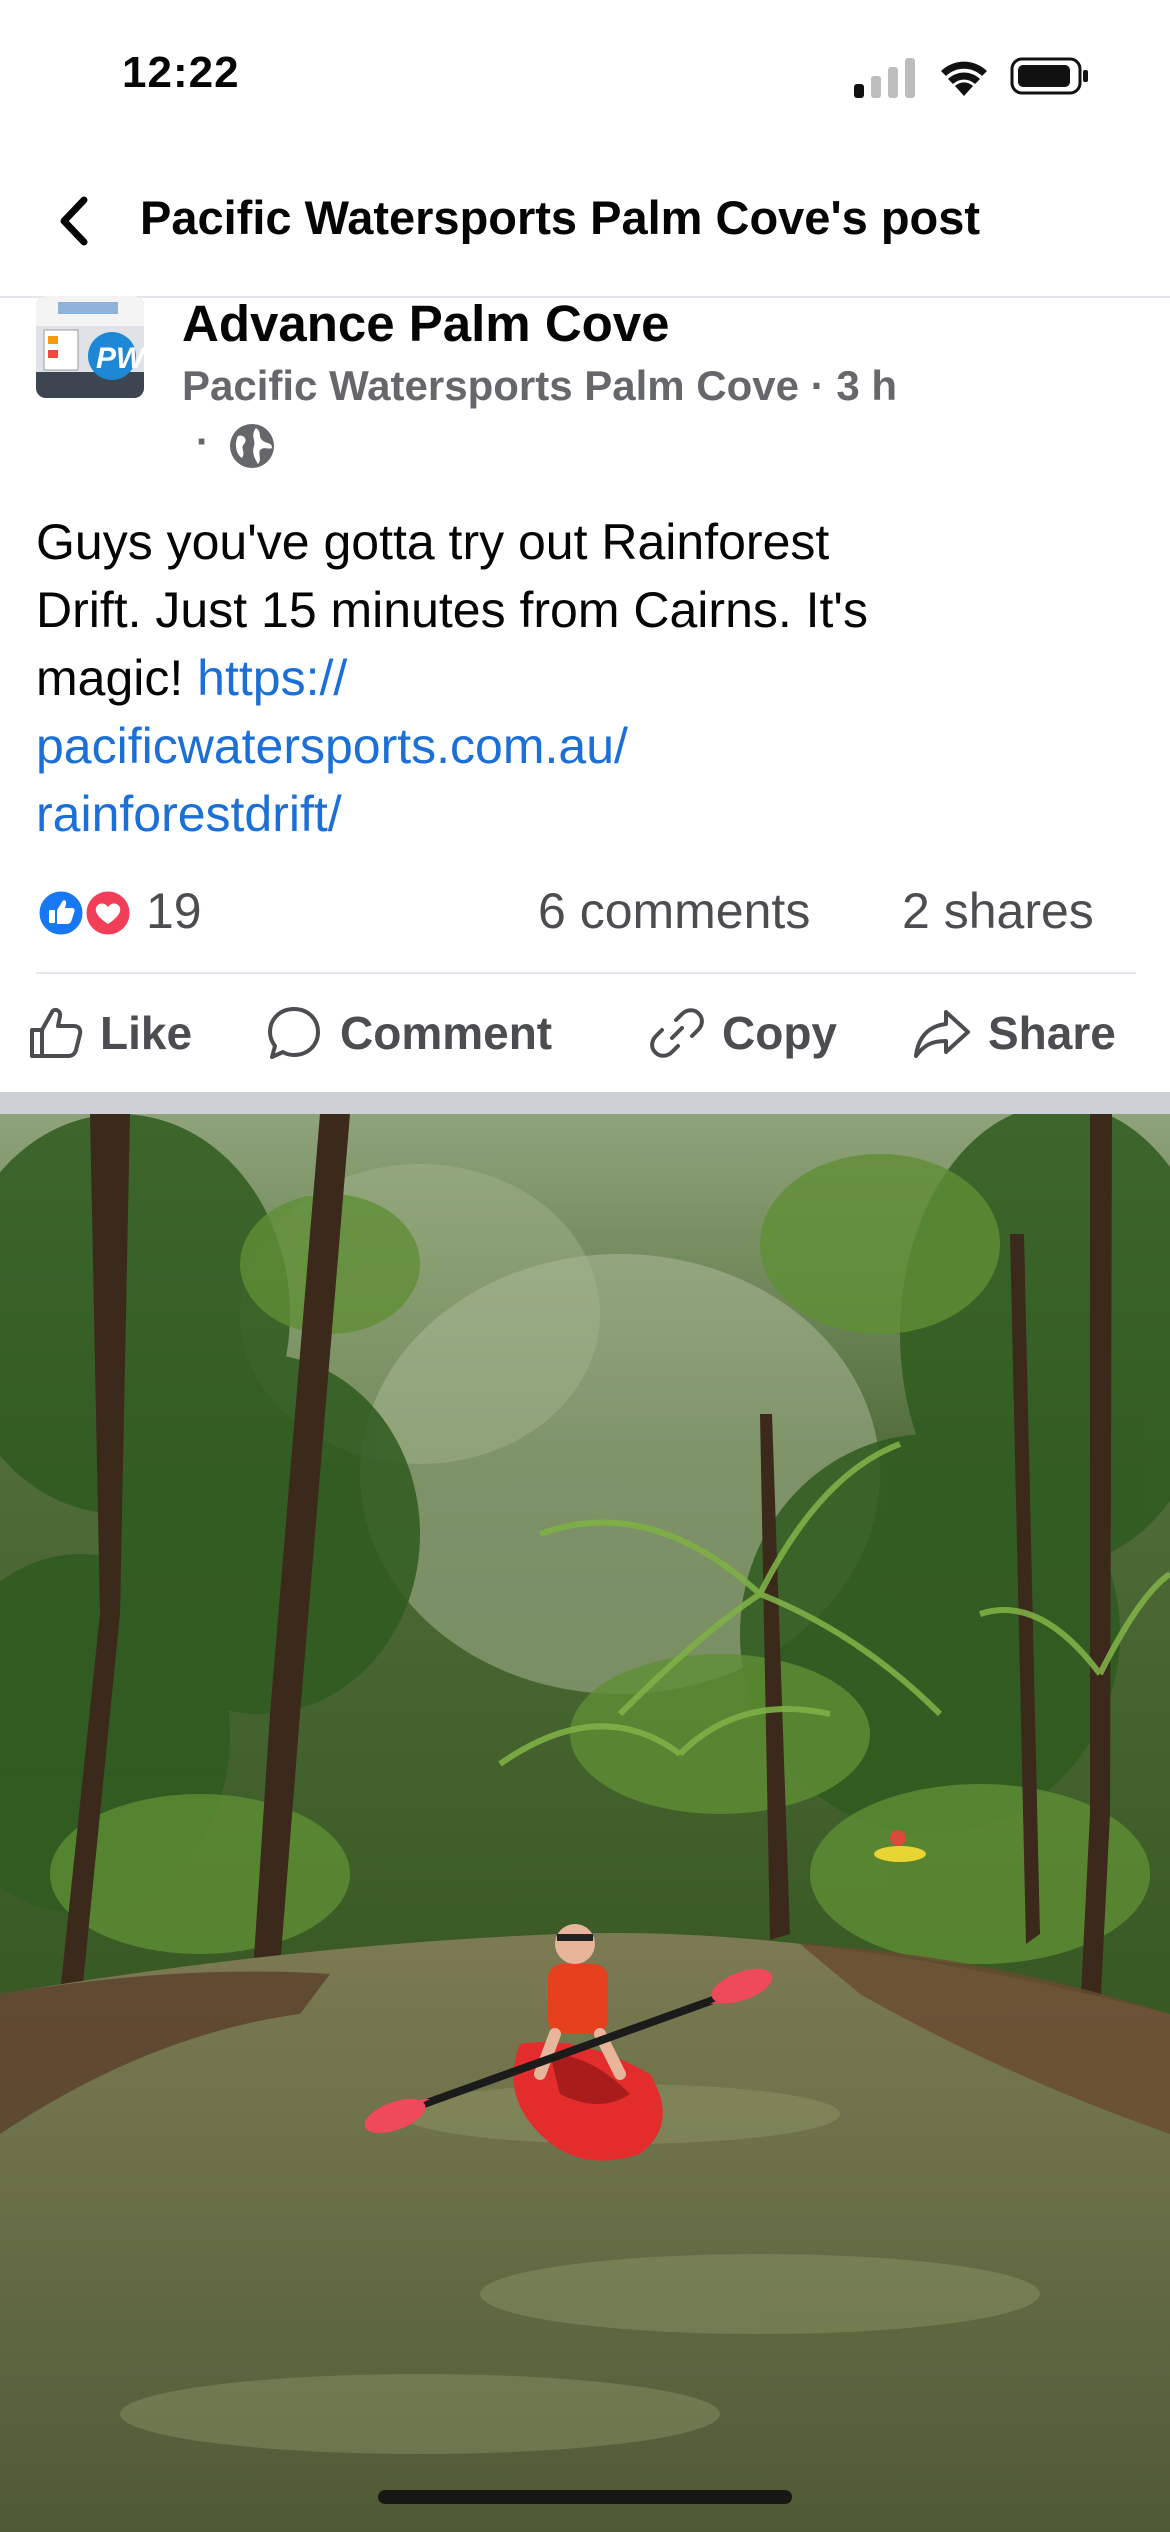 The height and width of the screenshot is (2532, 1170). What do you see at coordinates (586, 973) in the screenshot?
I see `action-divider` at bounding box center [586, 973].